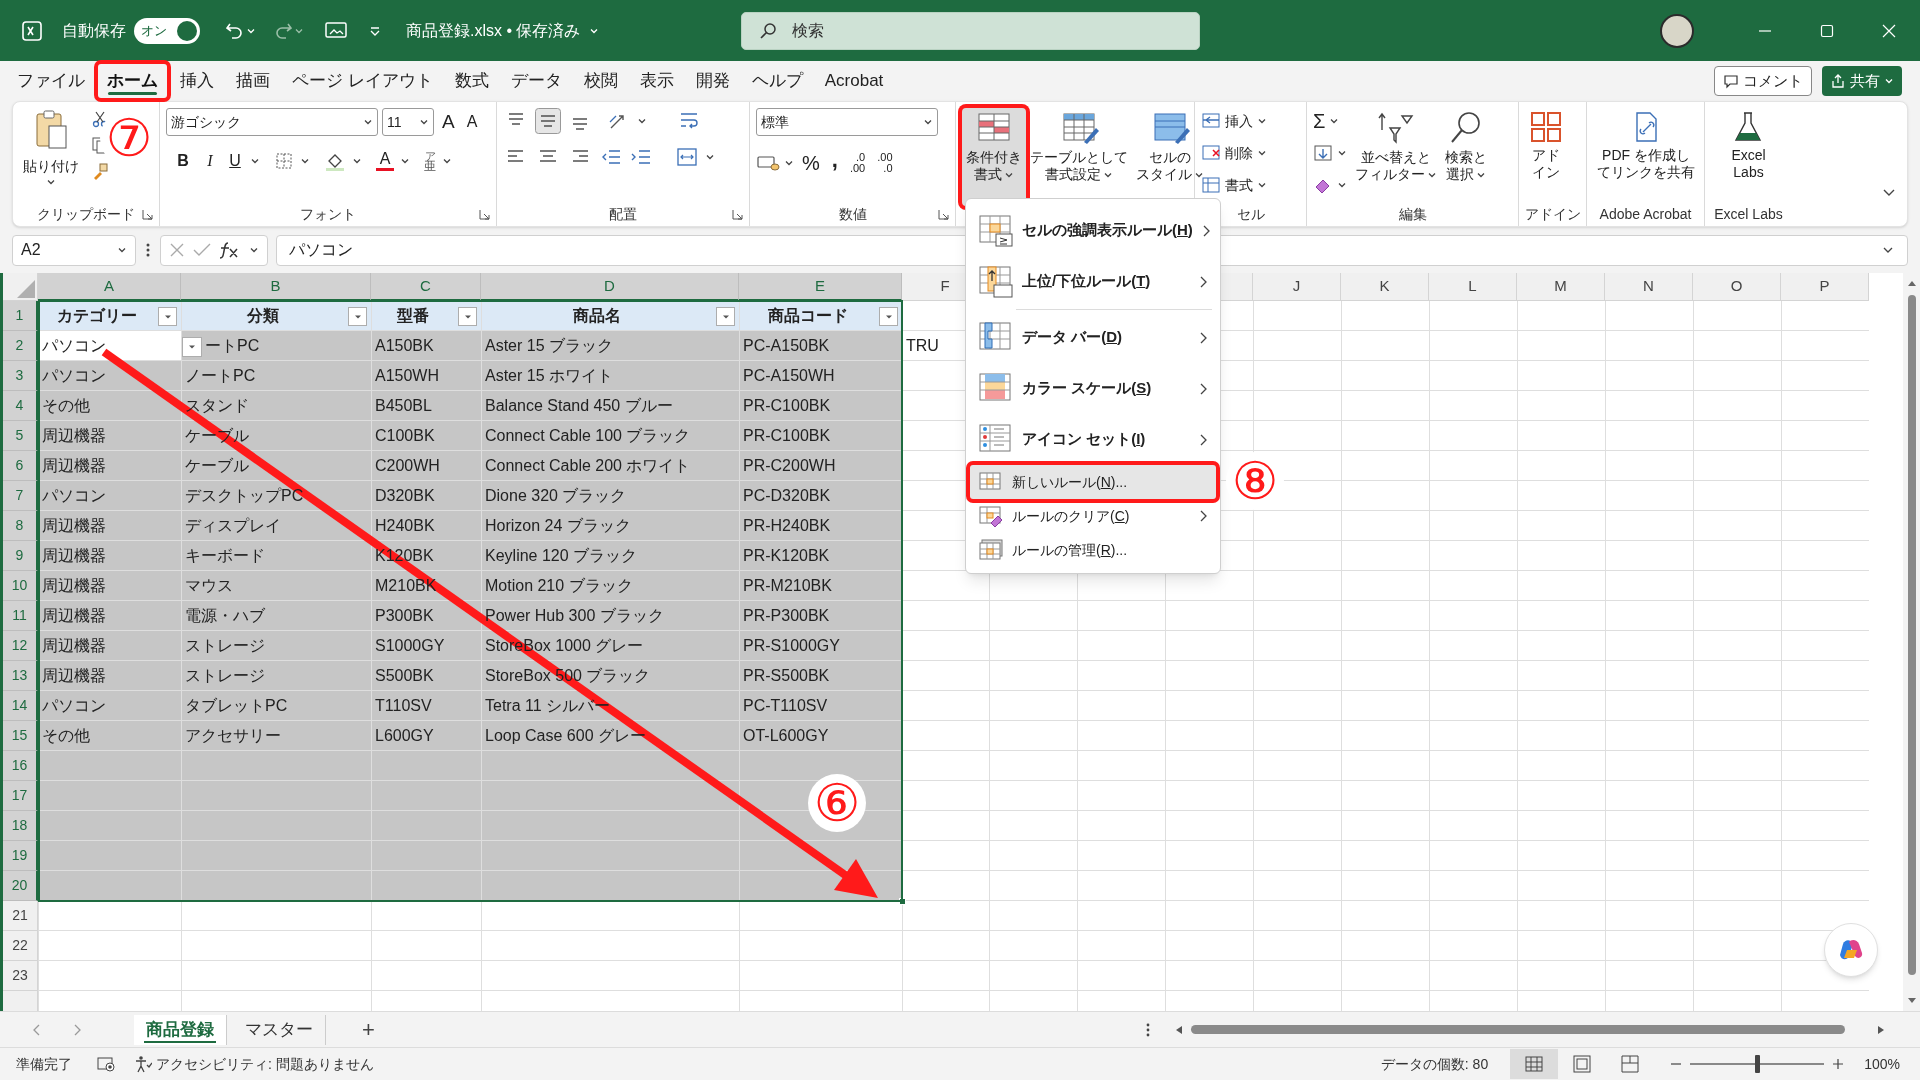 Image resolution: width=1920 pixels, height=1080 pixels. I want to click on table-cell-text: Power Hub 300 ブラック, so click(574, 616).